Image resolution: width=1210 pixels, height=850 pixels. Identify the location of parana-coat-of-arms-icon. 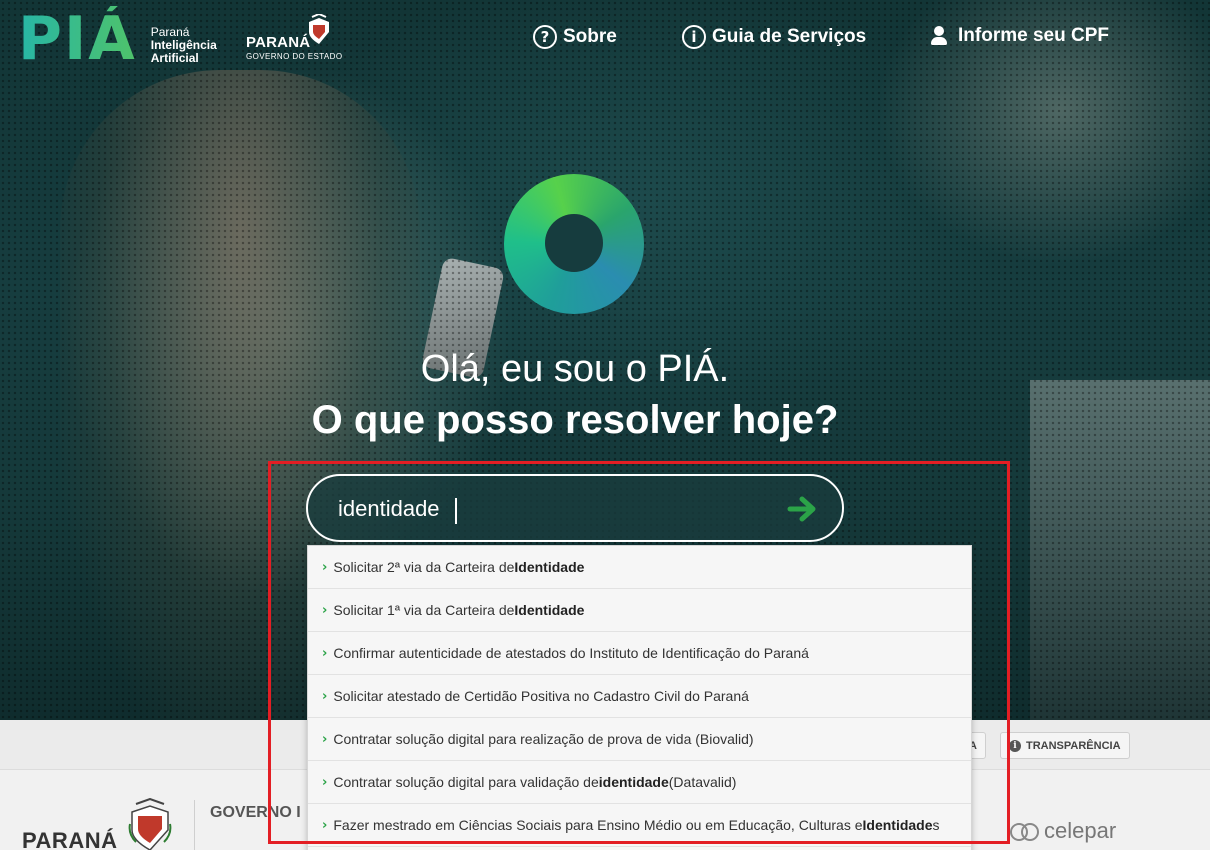
(150, 824).